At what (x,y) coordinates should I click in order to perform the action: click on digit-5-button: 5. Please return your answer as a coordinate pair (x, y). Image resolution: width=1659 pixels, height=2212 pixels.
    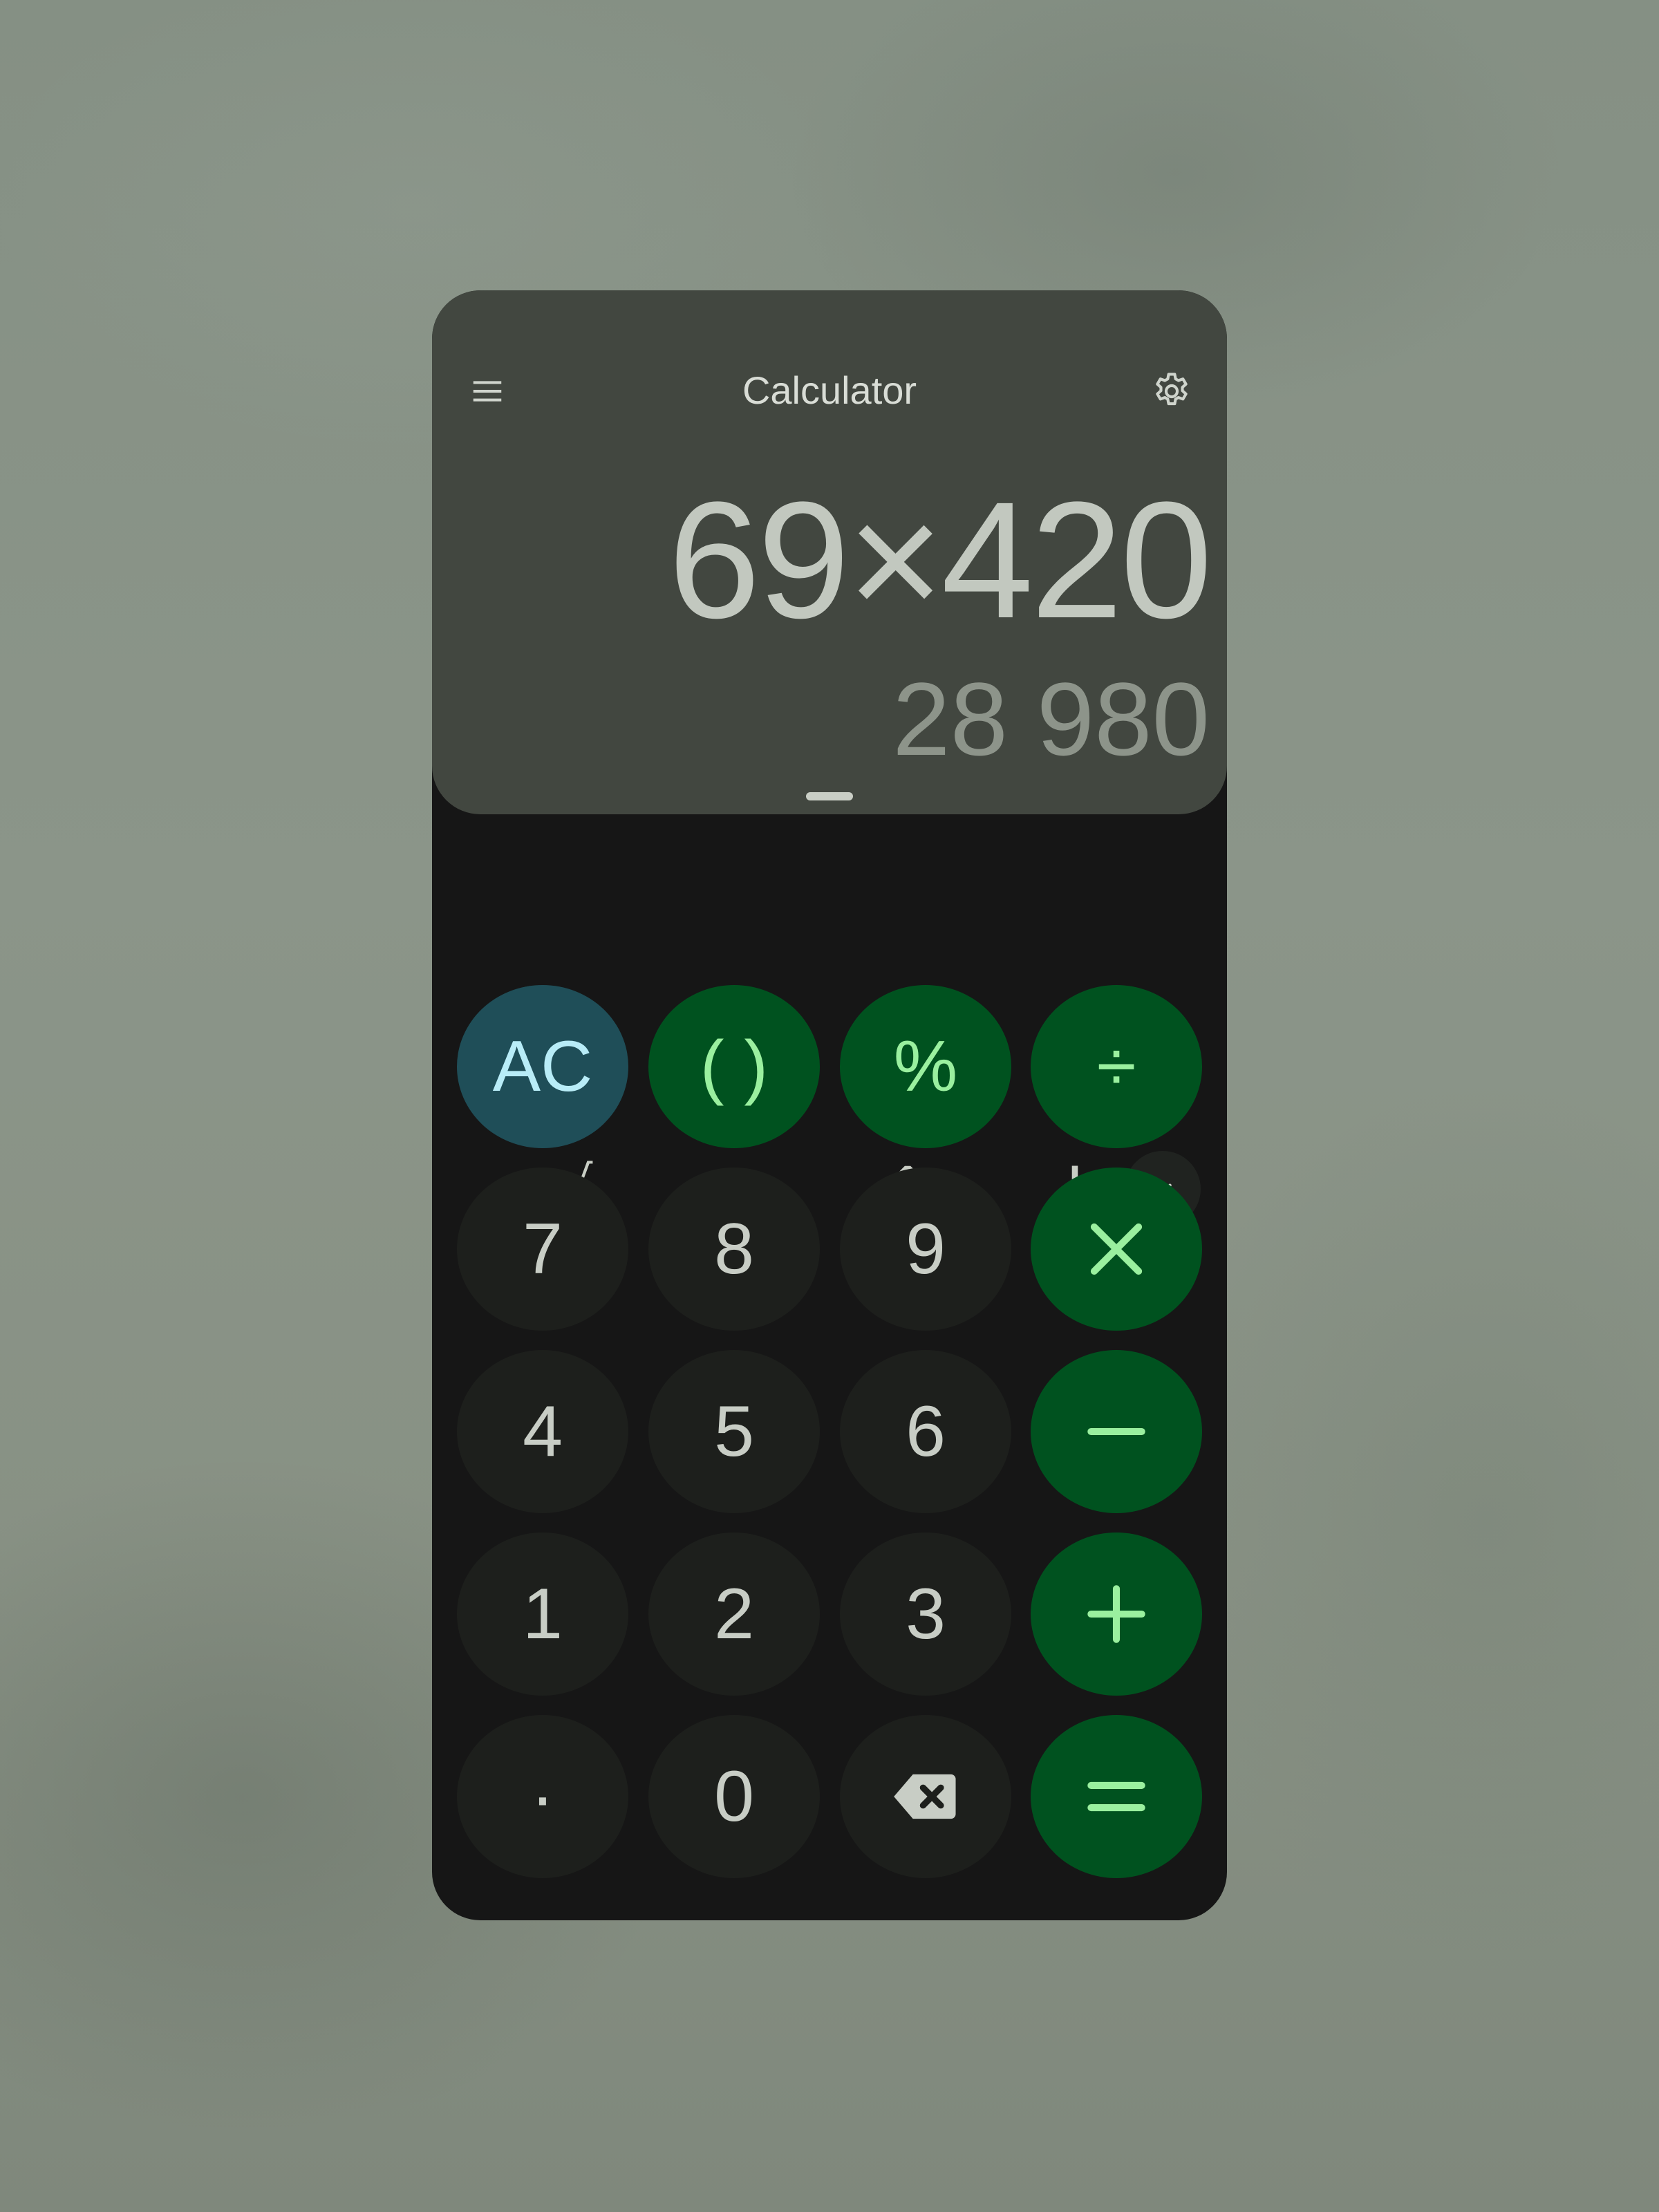
    Looking at the image, I should click on (734, 1432).